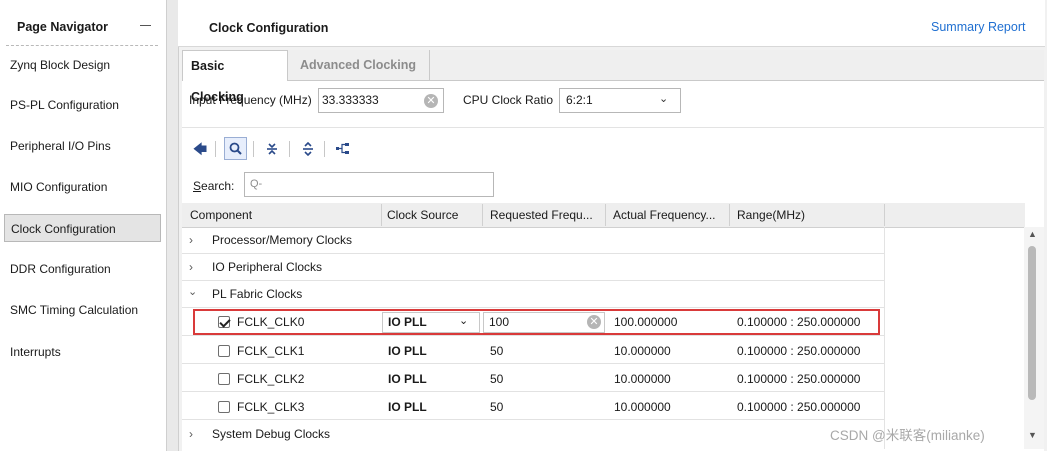 Image resolution: width=1047 pixels, height=451 pixels. What do you see at coordinates (82, 105) in the screenshot?
I see `nav-item-ps-pl-configuration: PS-PL Configuration` at bounding box center [82, 105].